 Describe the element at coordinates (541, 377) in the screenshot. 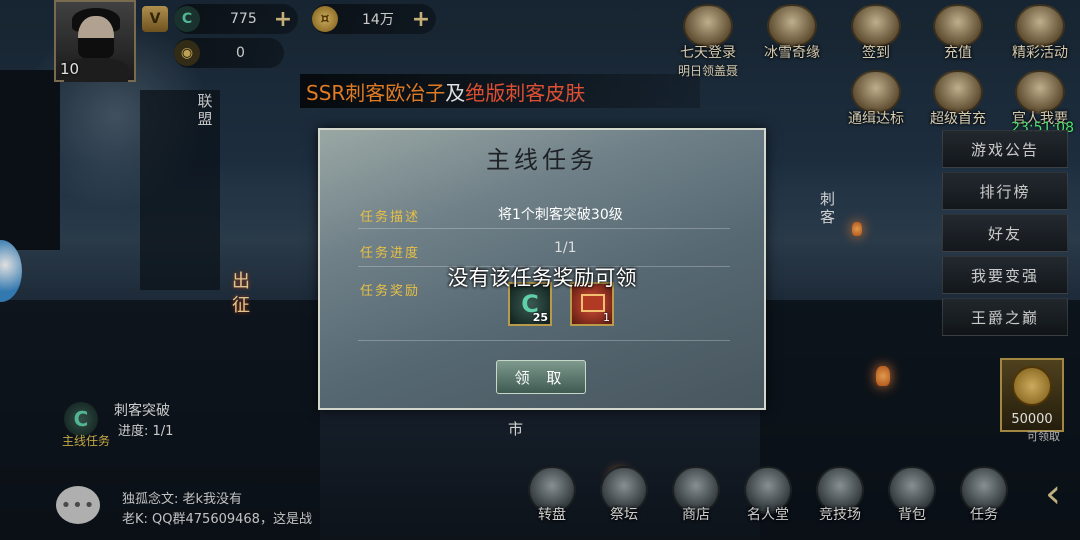

I see `claim-button: 领 取` at that location.